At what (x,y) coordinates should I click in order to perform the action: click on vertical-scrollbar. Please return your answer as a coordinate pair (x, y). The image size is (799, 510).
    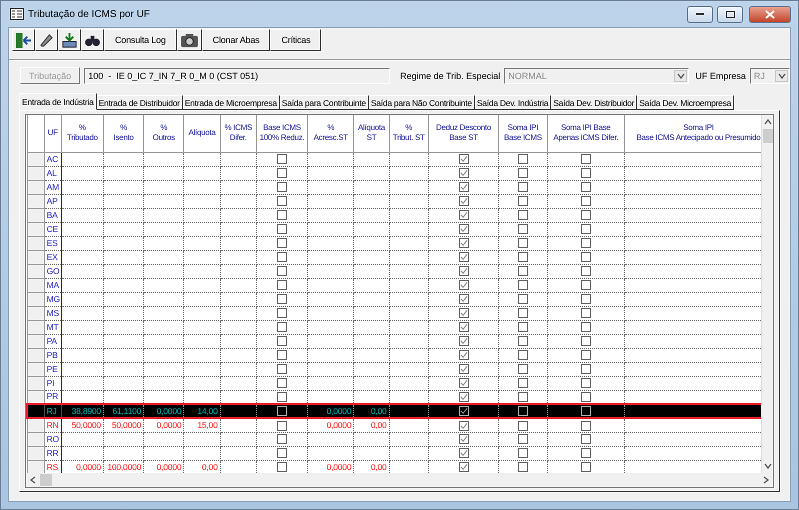
    Looking at the image, I should click on (767, 294).